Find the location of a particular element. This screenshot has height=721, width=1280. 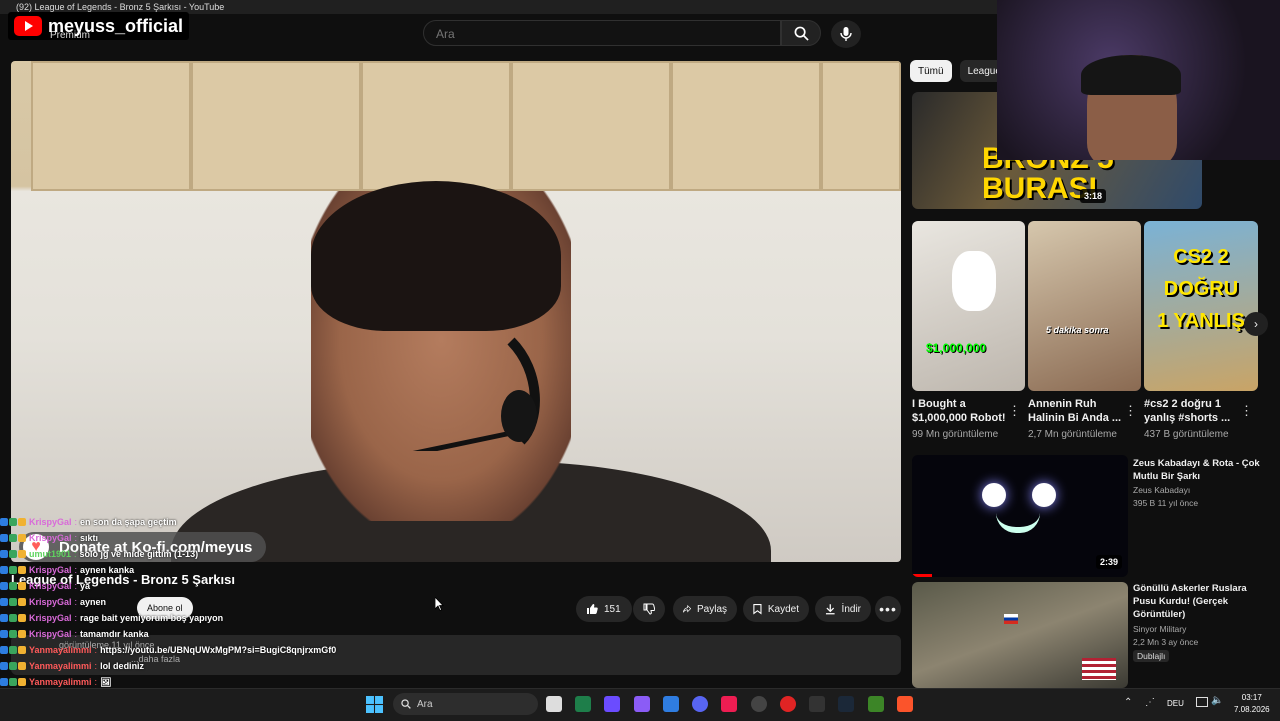

epic-games-icon is located at coordinates (817, 704).